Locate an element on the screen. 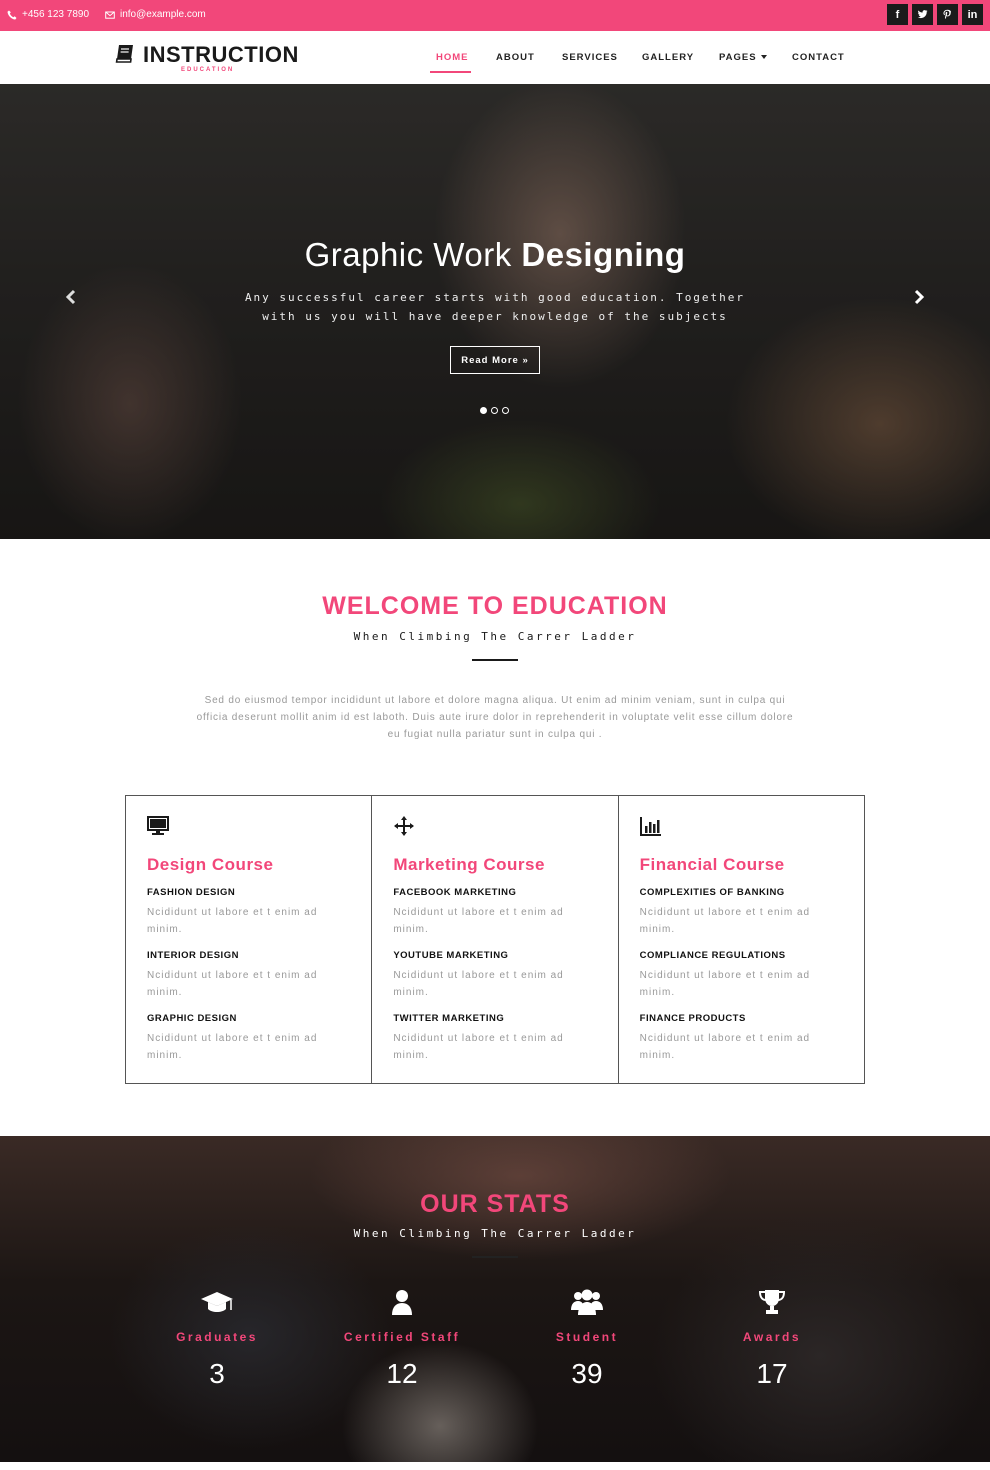  phone-icon is located at coordinates (12, 14).